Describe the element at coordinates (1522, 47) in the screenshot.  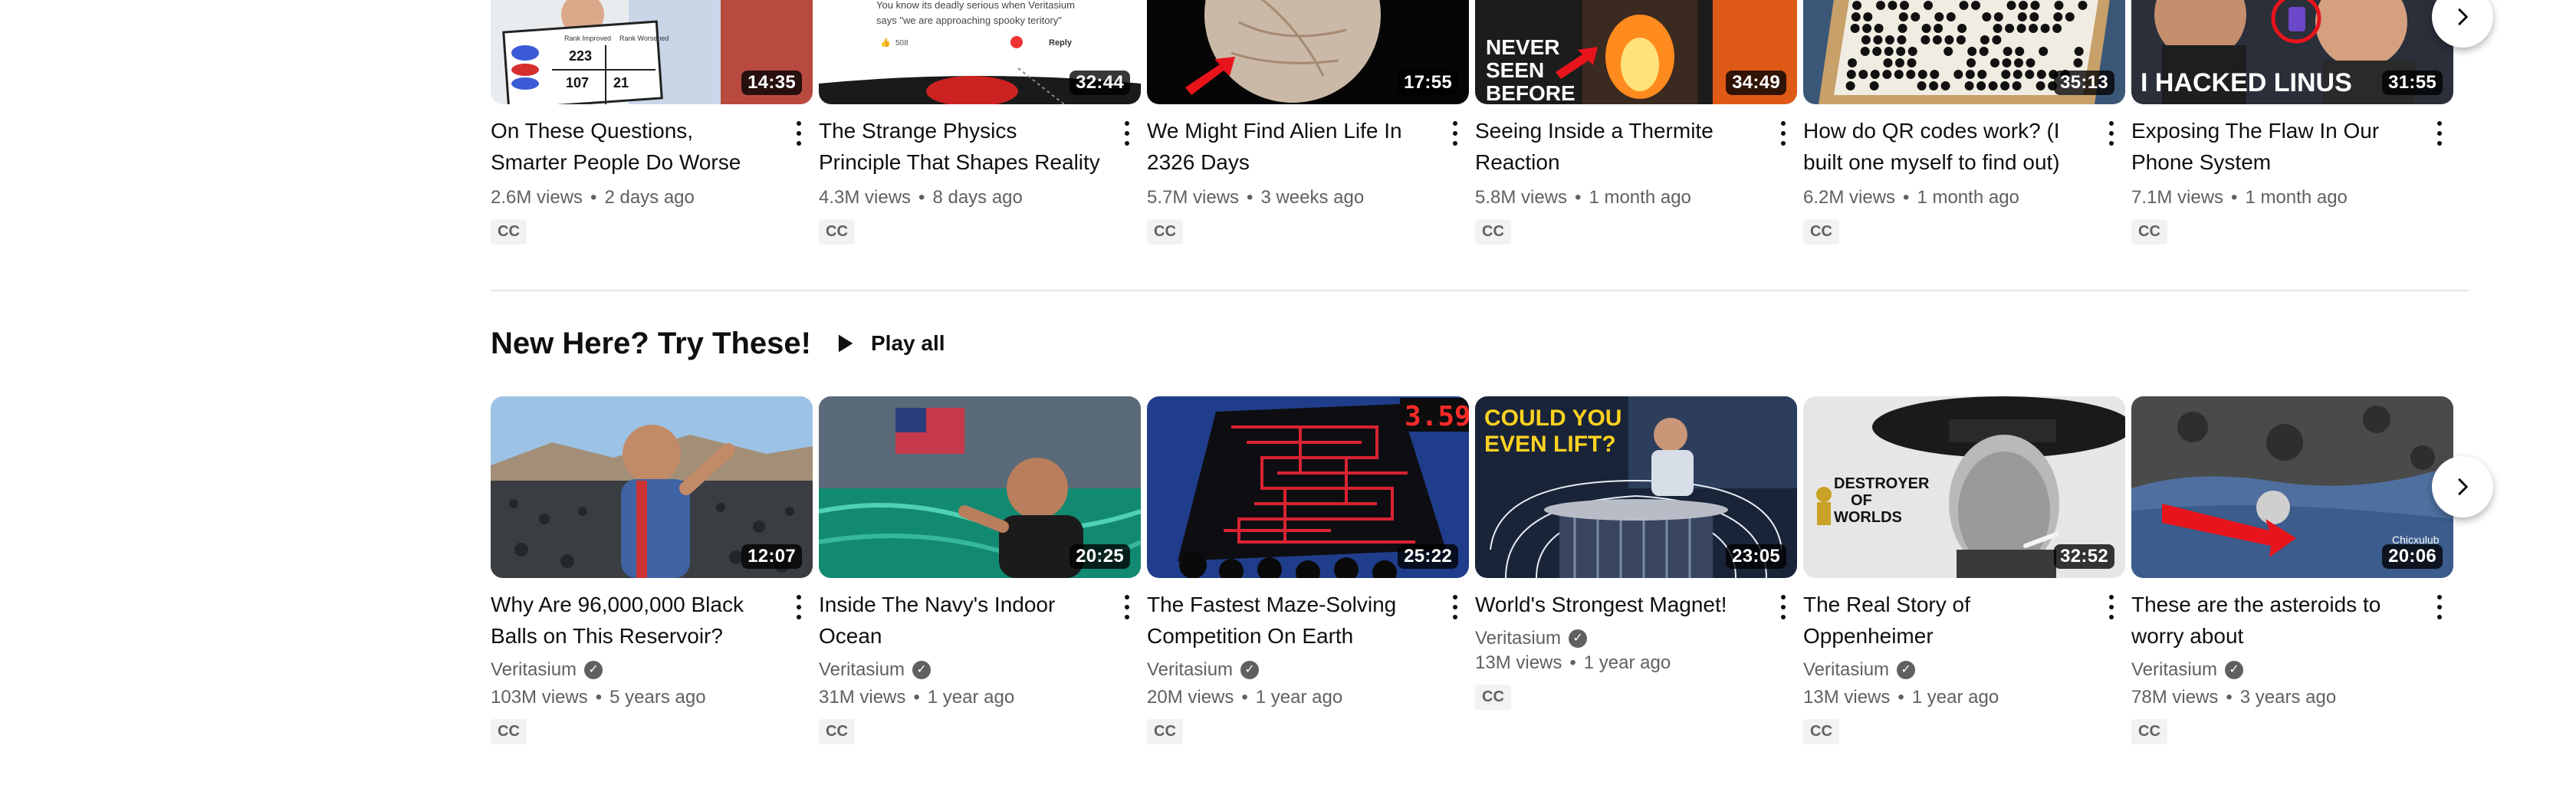
I see `svg-text: NEVER` at that location.